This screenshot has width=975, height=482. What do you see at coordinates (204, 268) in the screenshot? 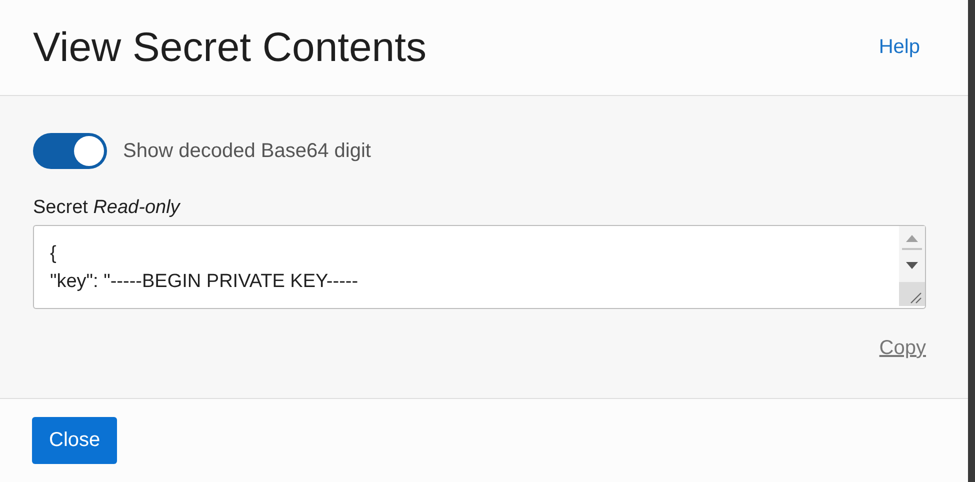
I see `secret-value: { "key": "-----BEGIN PRIVATE KEY-----` at bounding box center [204, 268].